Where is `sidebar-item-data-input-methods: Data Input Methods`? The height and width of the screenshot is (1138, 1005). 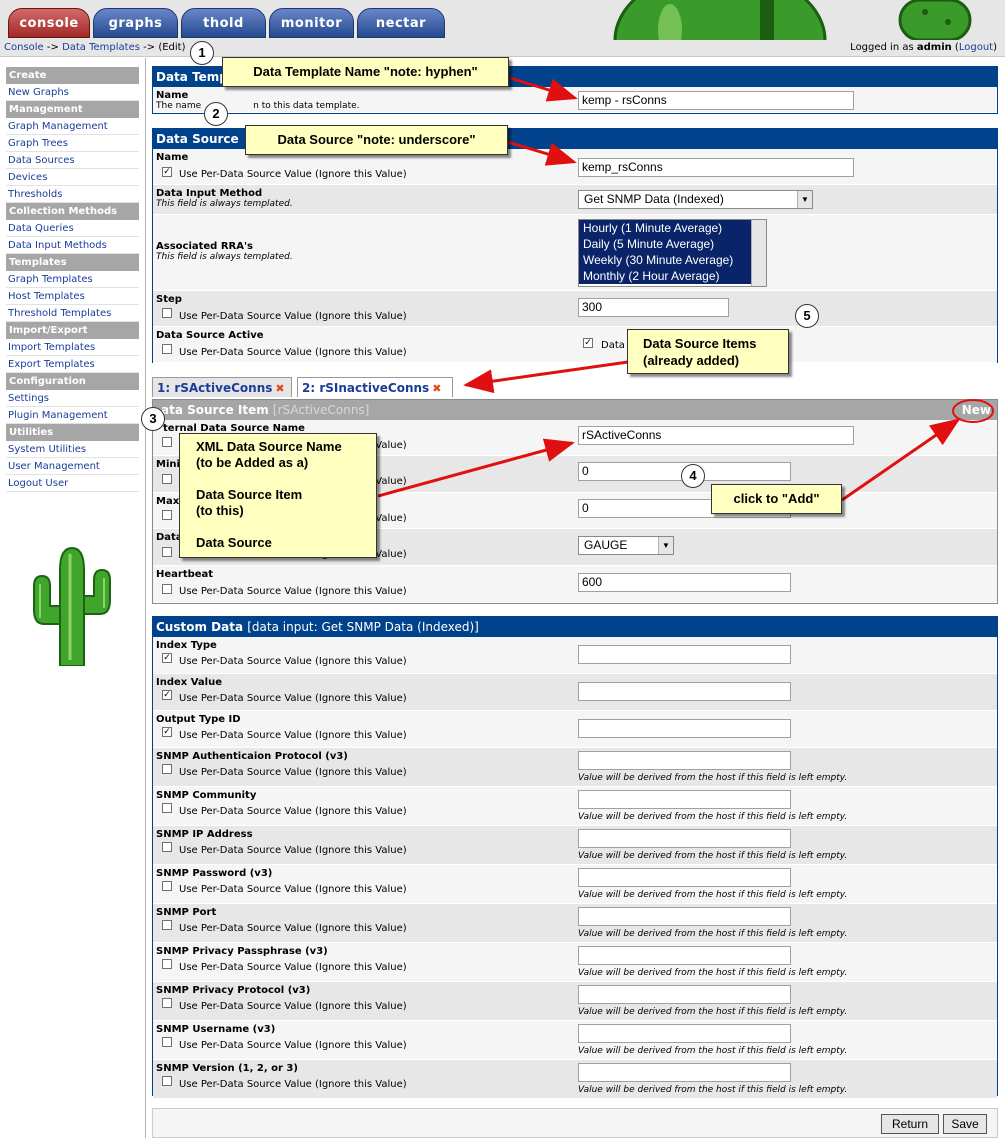
sidebar-item-data-input-methods: Data Input Methods is located at coordinates (72, 245).